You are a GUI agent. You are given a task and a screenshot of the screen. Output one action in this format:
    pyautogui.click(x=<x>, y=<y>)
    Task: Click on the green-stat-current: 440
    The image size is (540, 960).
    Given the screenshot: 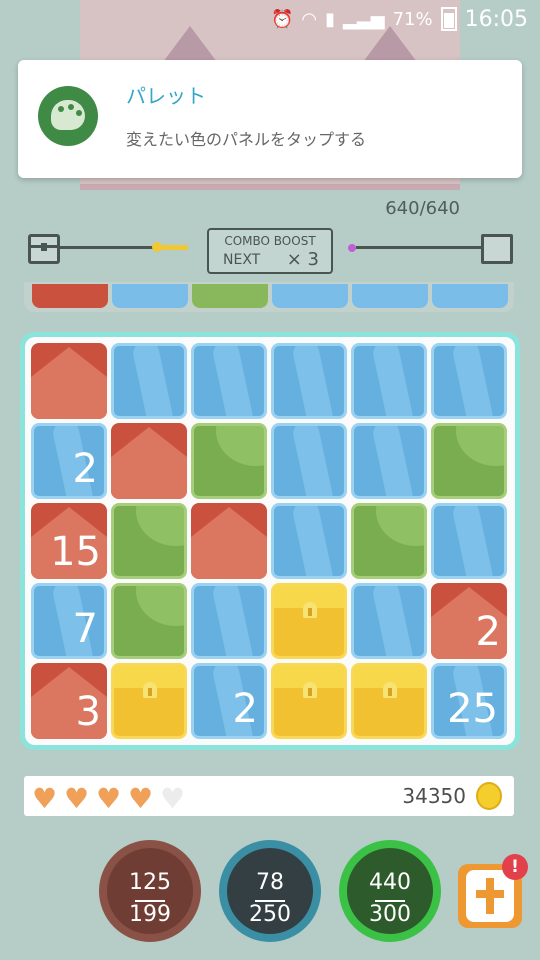 What is the action you would take?
    pyautogui.click(x=390, y=882)
    